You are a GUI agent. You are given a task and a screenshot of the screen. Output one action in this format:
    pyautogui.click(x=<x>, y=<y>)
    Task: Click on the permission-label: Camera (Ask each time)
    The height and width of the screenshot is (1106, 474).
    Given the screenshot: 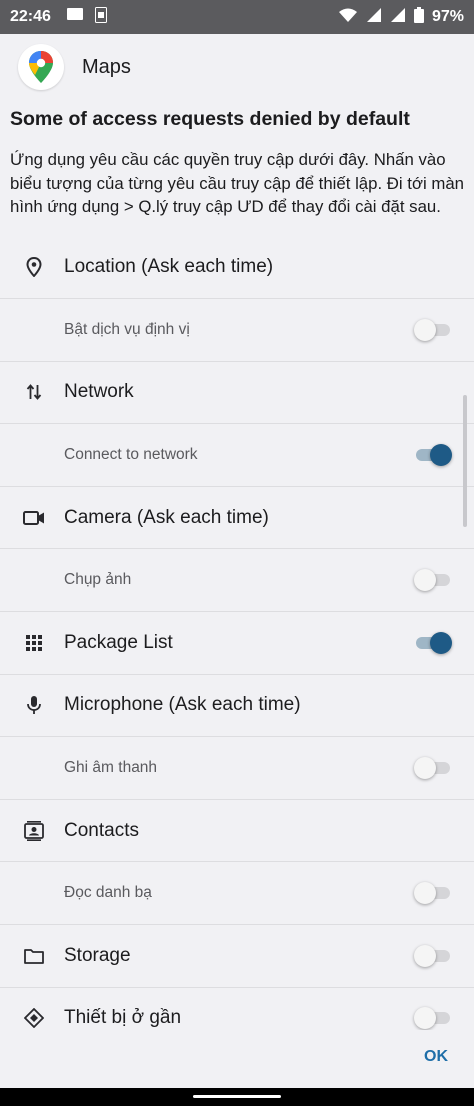 What is the action you would take?
    pyautogui.click(x=166, y=517)
    